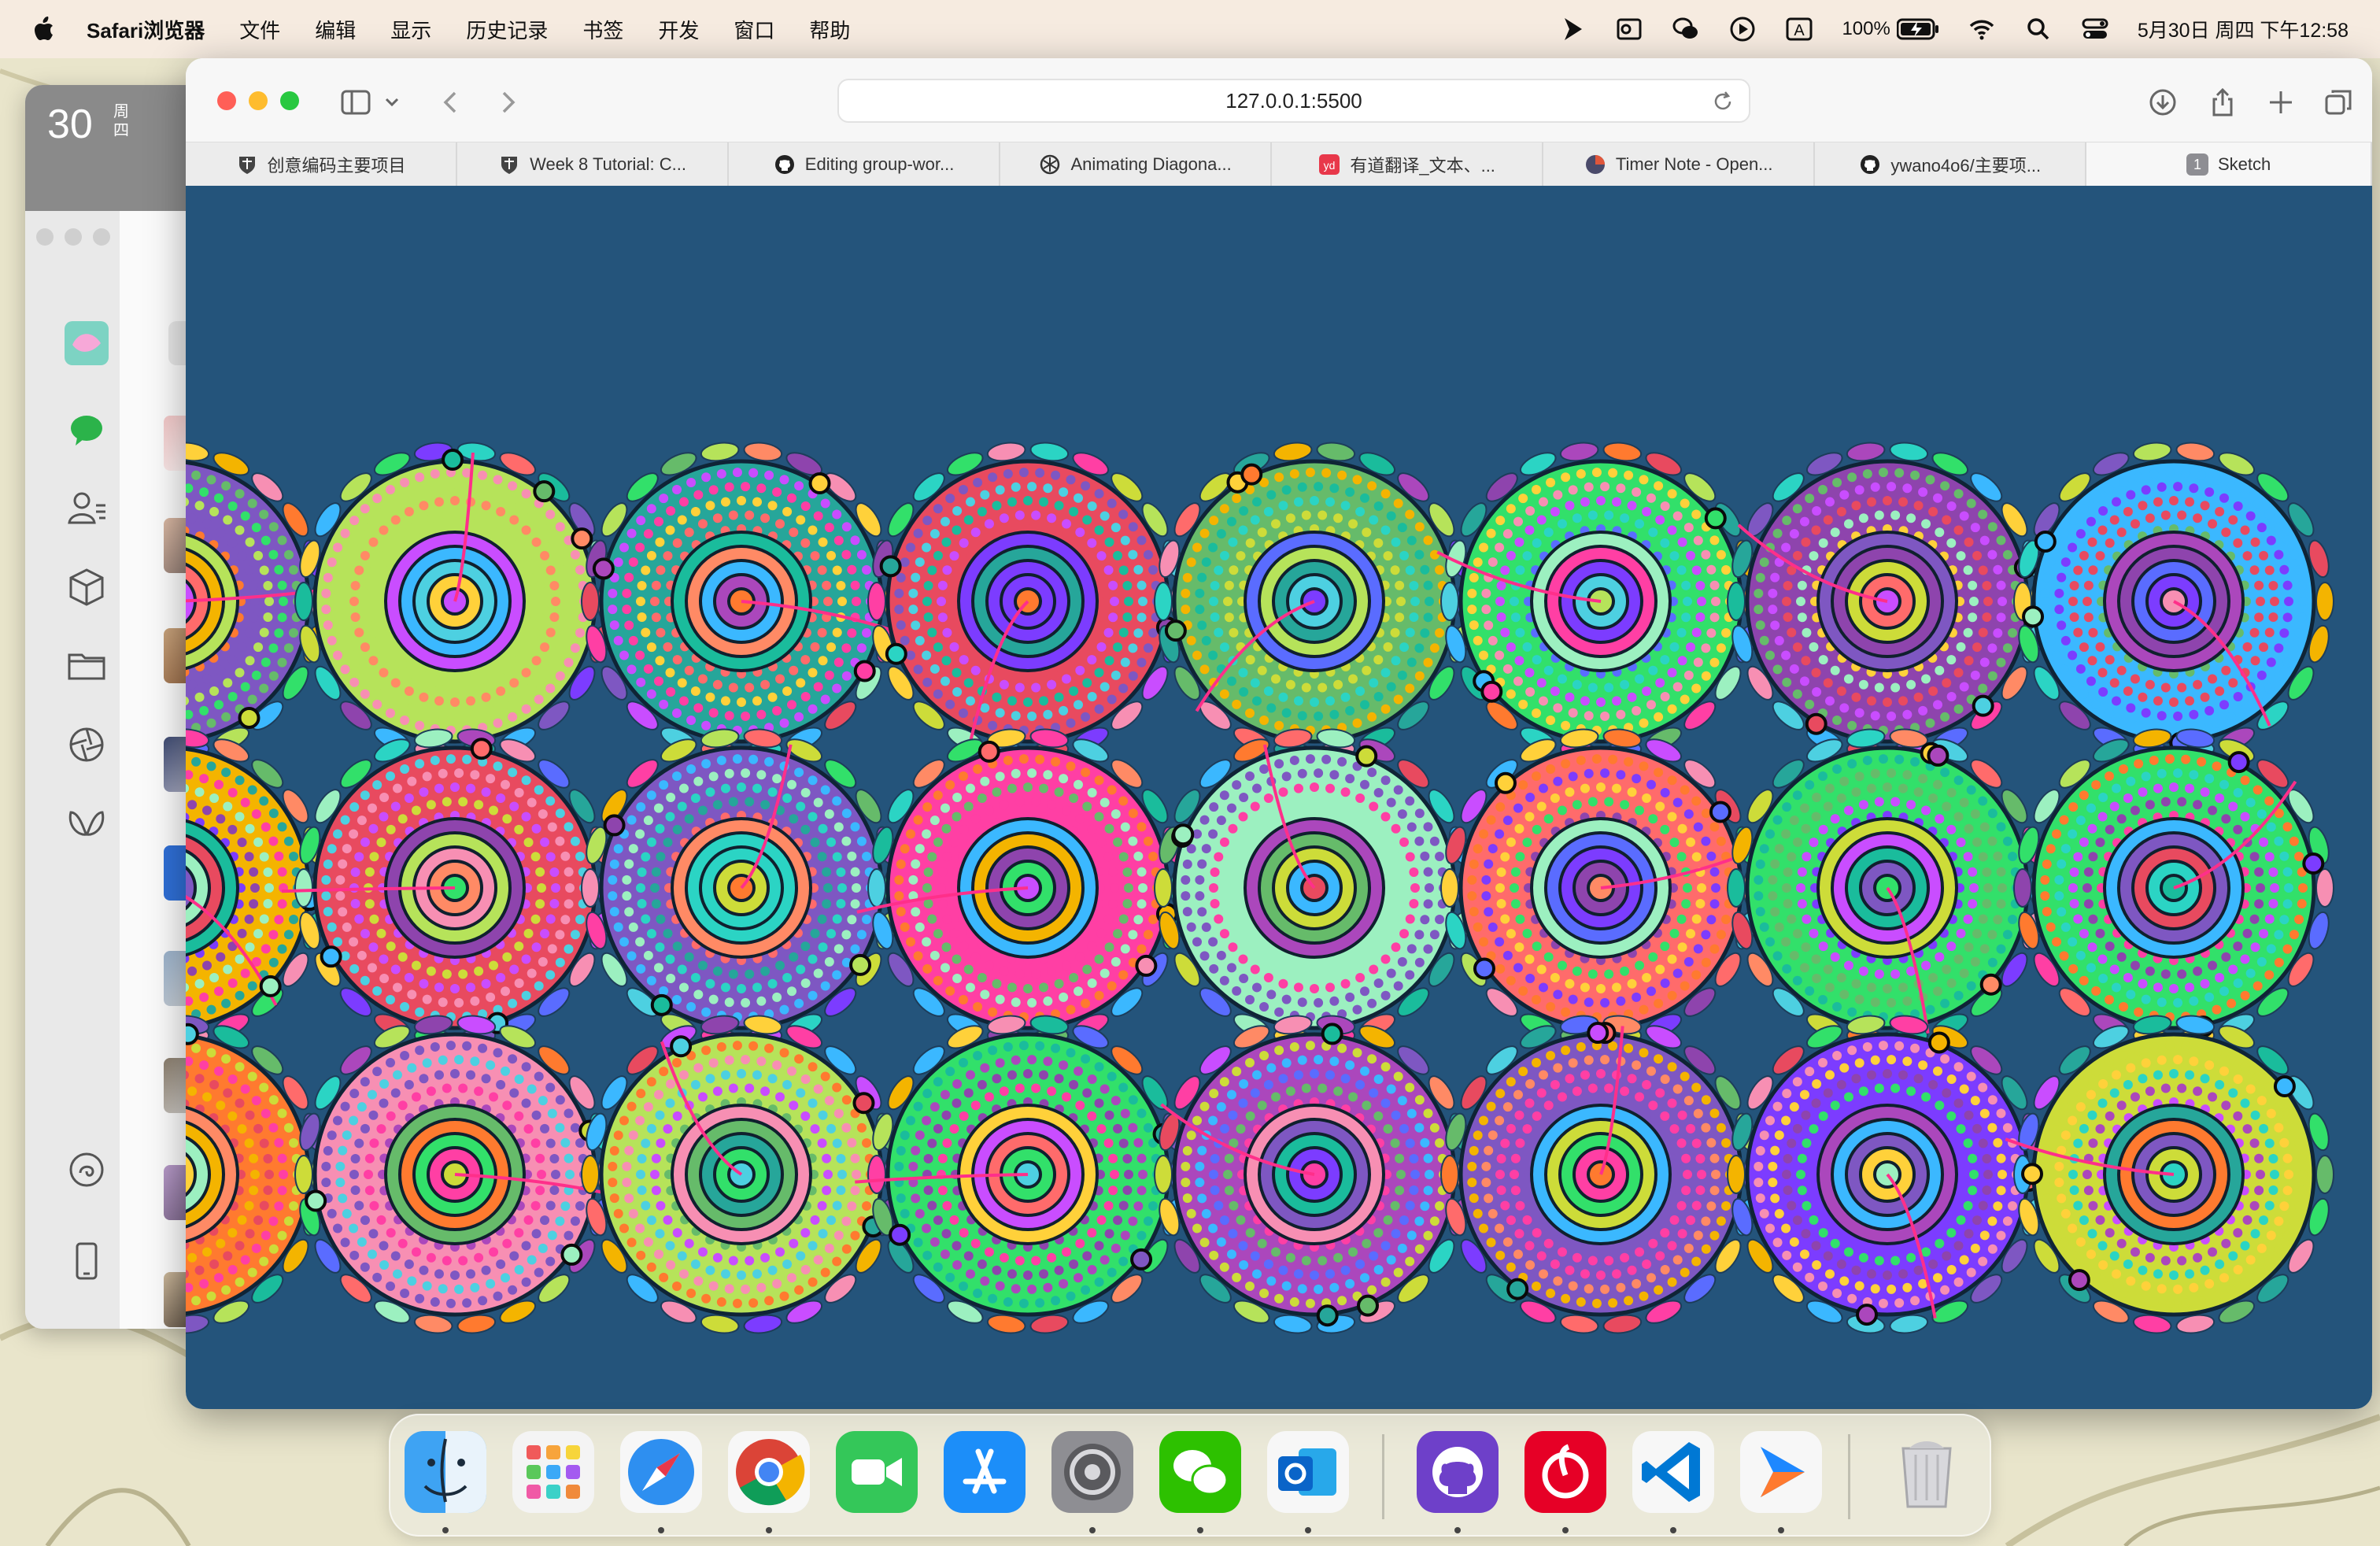 The height and width of the screenshot is (1546, 2380). I want to click on menu-app-name: Safari浏览器, so click(146, 29).